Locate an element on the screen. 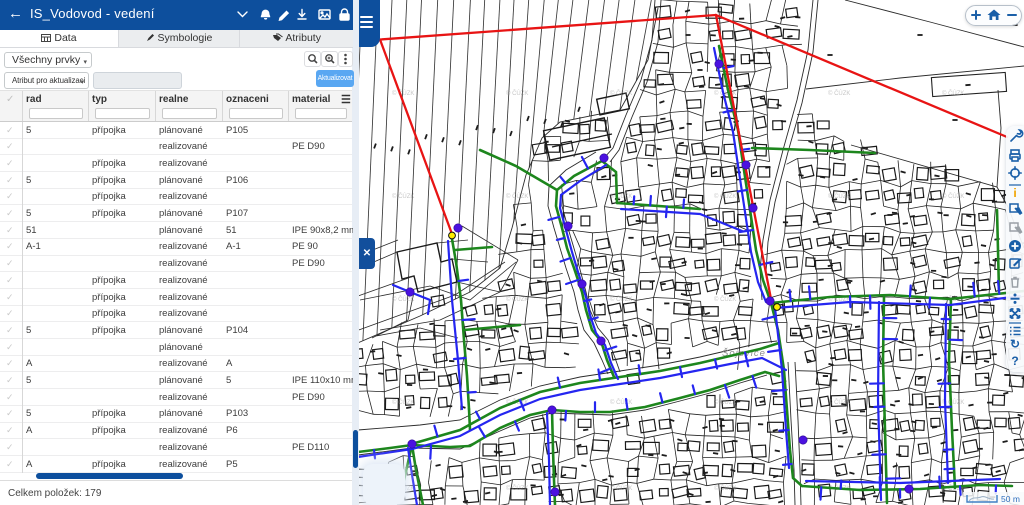 This screenshot has width=1024, height=505. svg-text: i is located at coordinates (1014, 193).